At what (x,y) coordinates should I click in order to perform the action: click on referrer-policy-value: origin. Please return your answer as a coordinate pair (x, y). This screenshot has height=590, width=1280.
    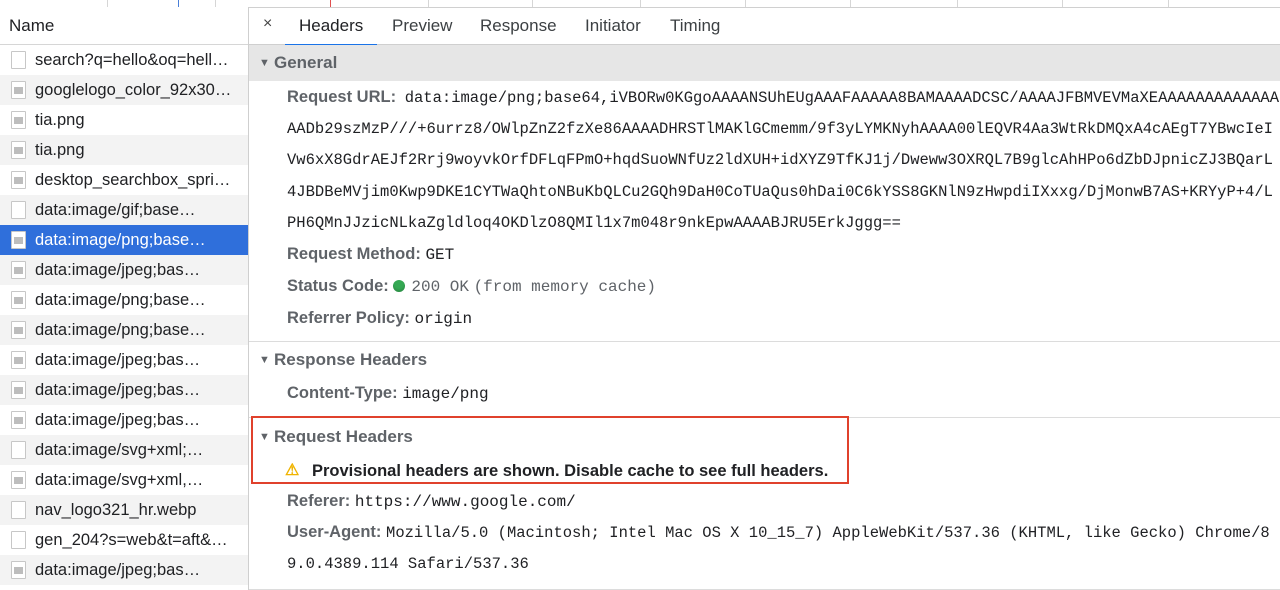
    Looking at the image, I should click on (443, 319).